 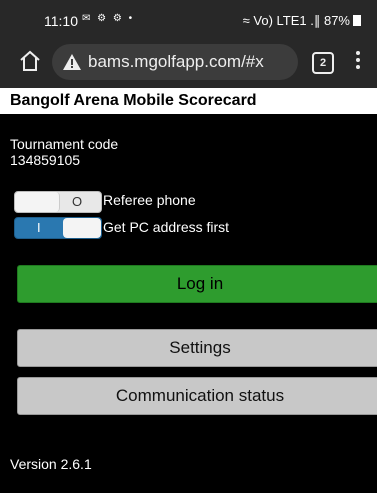 What do you see at coordinates (64, 144) in the screenshot?
I see `tournament-code-label: Tournament code` at bounding box center [64, 144].